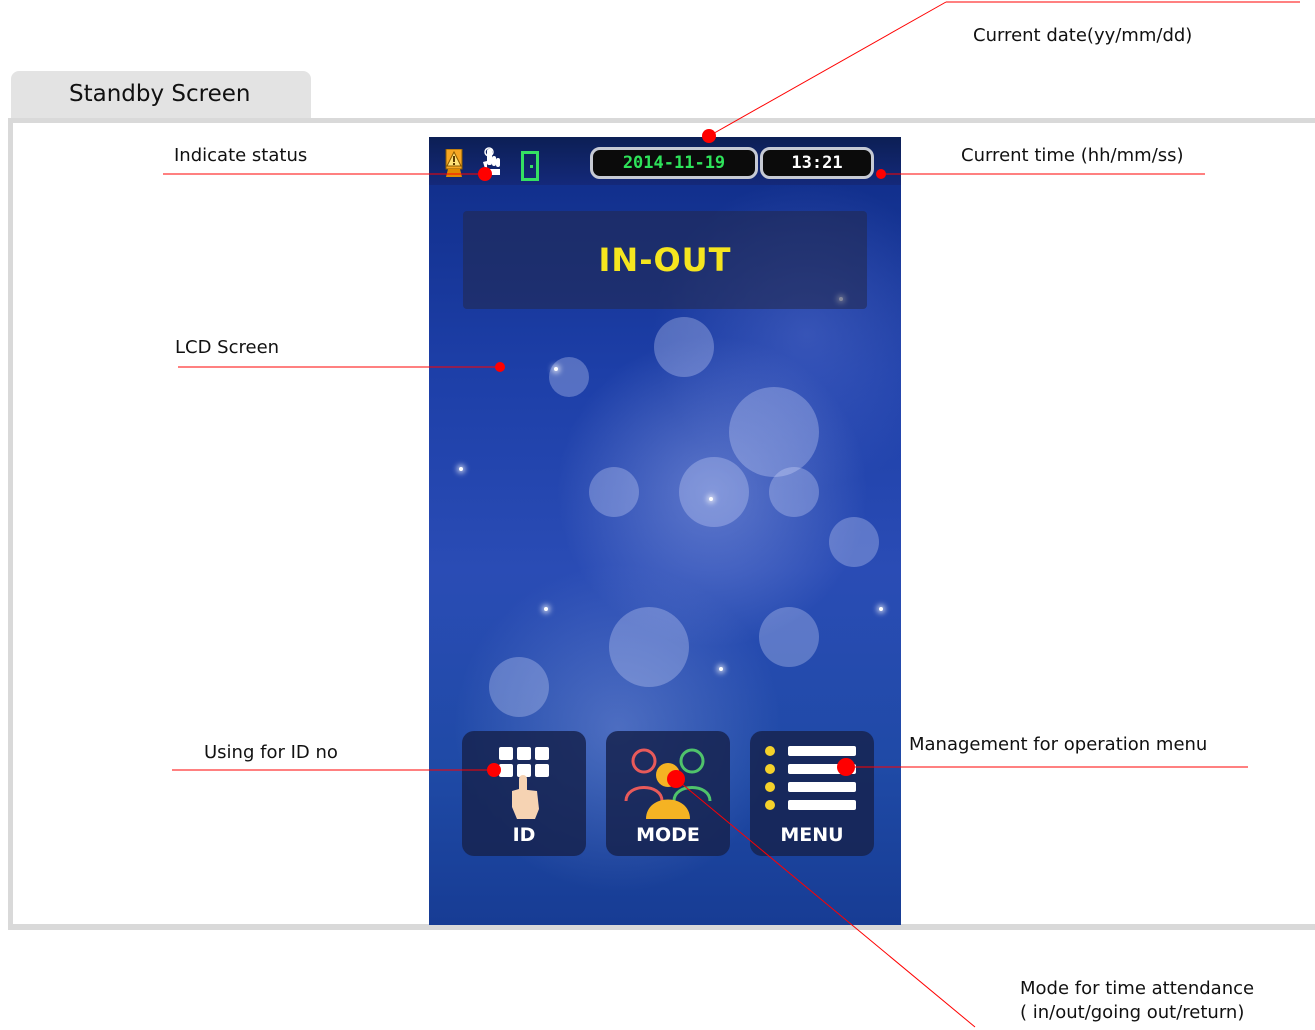  Describe the element at coordinates (1083, 35) in the screenshot. I see `date-callout: Current date(yy/mm/dd)` at that location.